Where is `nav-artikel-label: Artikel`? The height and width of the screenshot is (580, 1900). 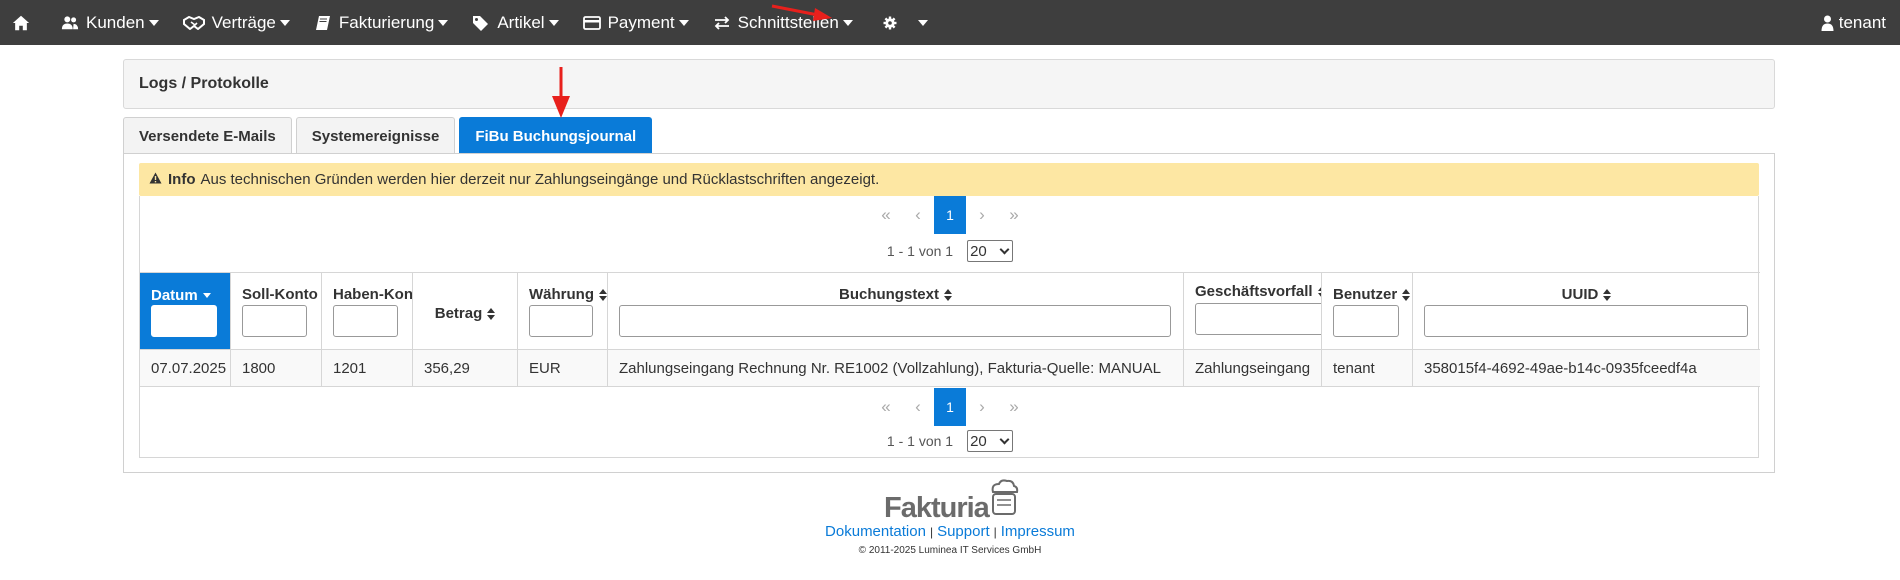 nav-artikel-label: Artikel is located at coordinates (521, 22).